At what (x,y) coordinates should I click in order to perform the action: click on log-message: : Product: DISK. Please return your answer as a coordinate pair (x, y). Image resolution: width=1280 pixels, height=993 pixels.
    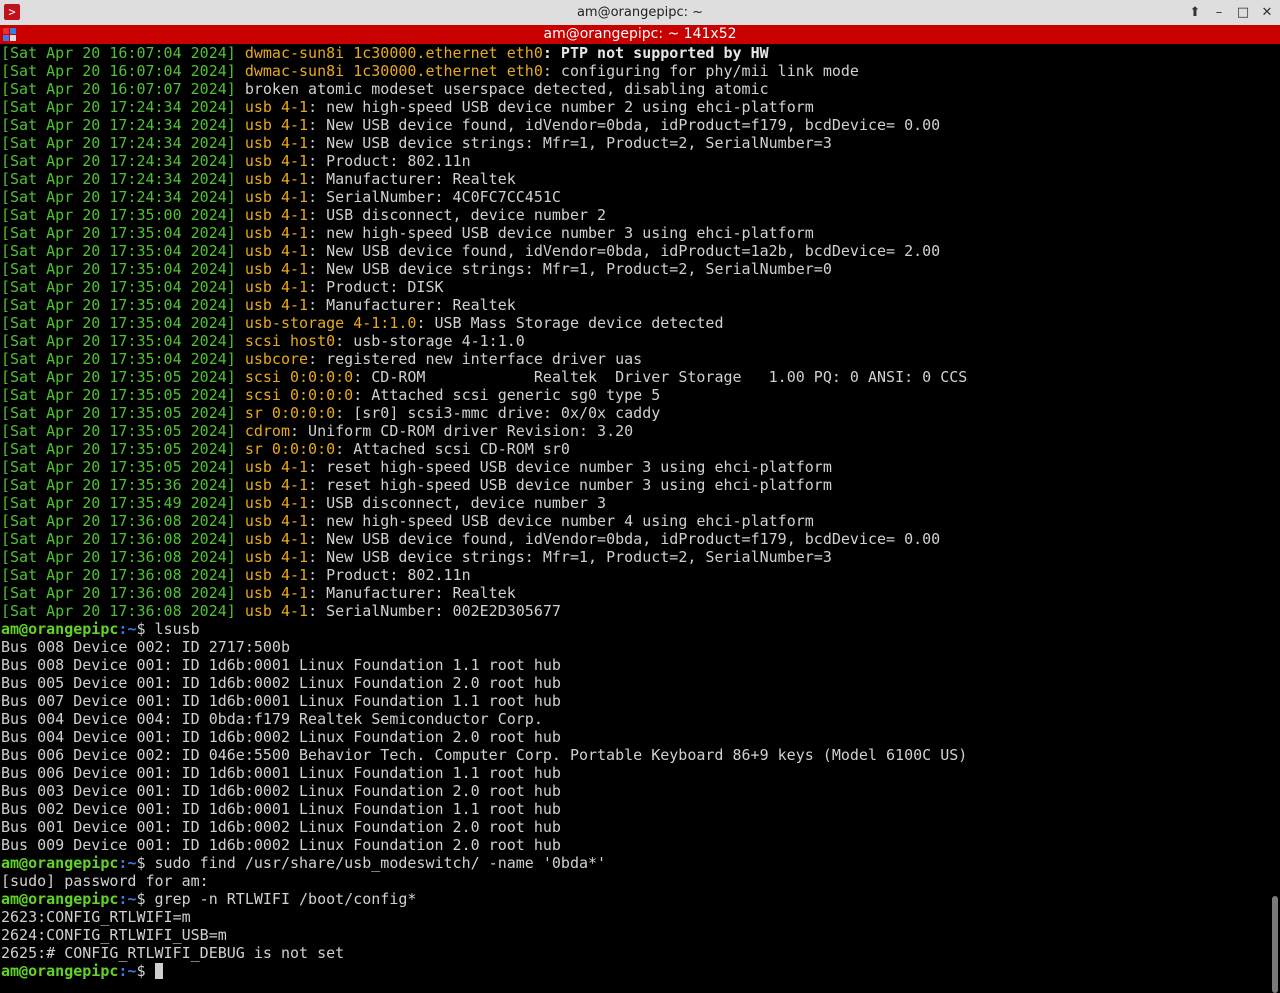
    Looking at the image, I should click on (376, 287).